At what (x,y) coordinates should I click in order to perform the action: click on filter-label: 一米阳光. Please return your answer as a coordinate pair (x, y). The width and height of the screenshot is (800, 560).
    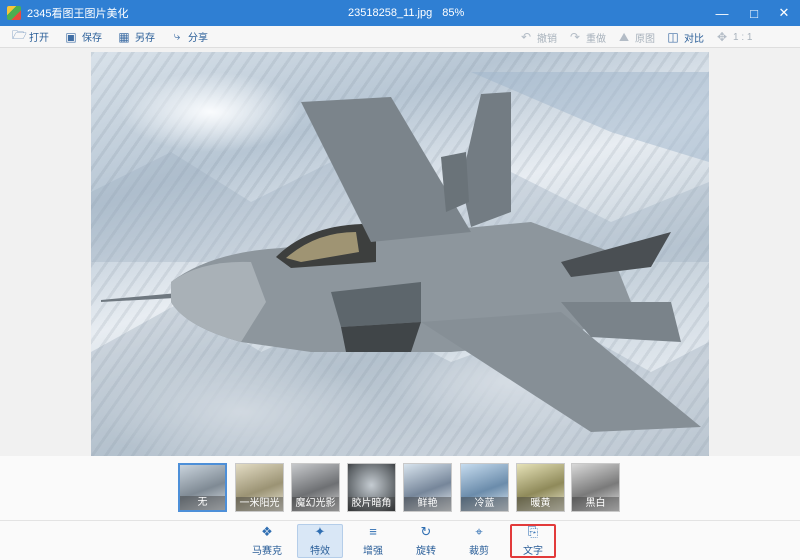
    Looking at the image, I should click on (259, 504).